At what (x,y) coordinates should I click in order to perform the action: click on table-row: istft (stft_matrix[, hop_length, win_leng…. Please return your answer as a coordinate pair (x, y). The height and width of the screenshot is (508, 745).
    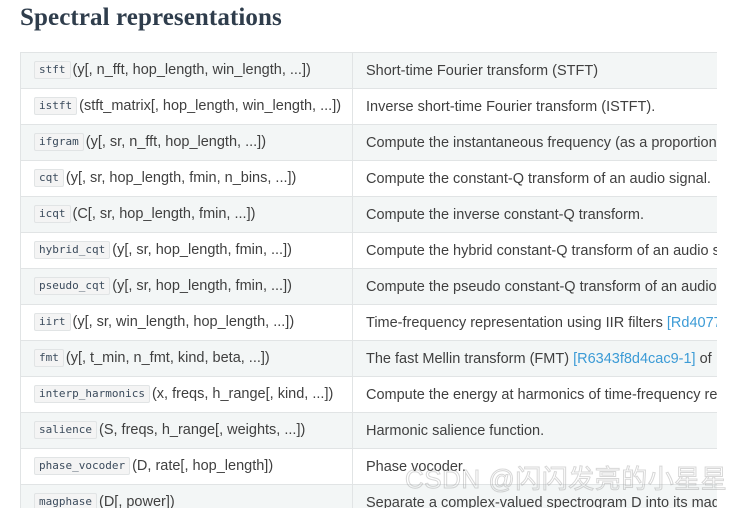
    Looking at the image, I should click on (368, 106).